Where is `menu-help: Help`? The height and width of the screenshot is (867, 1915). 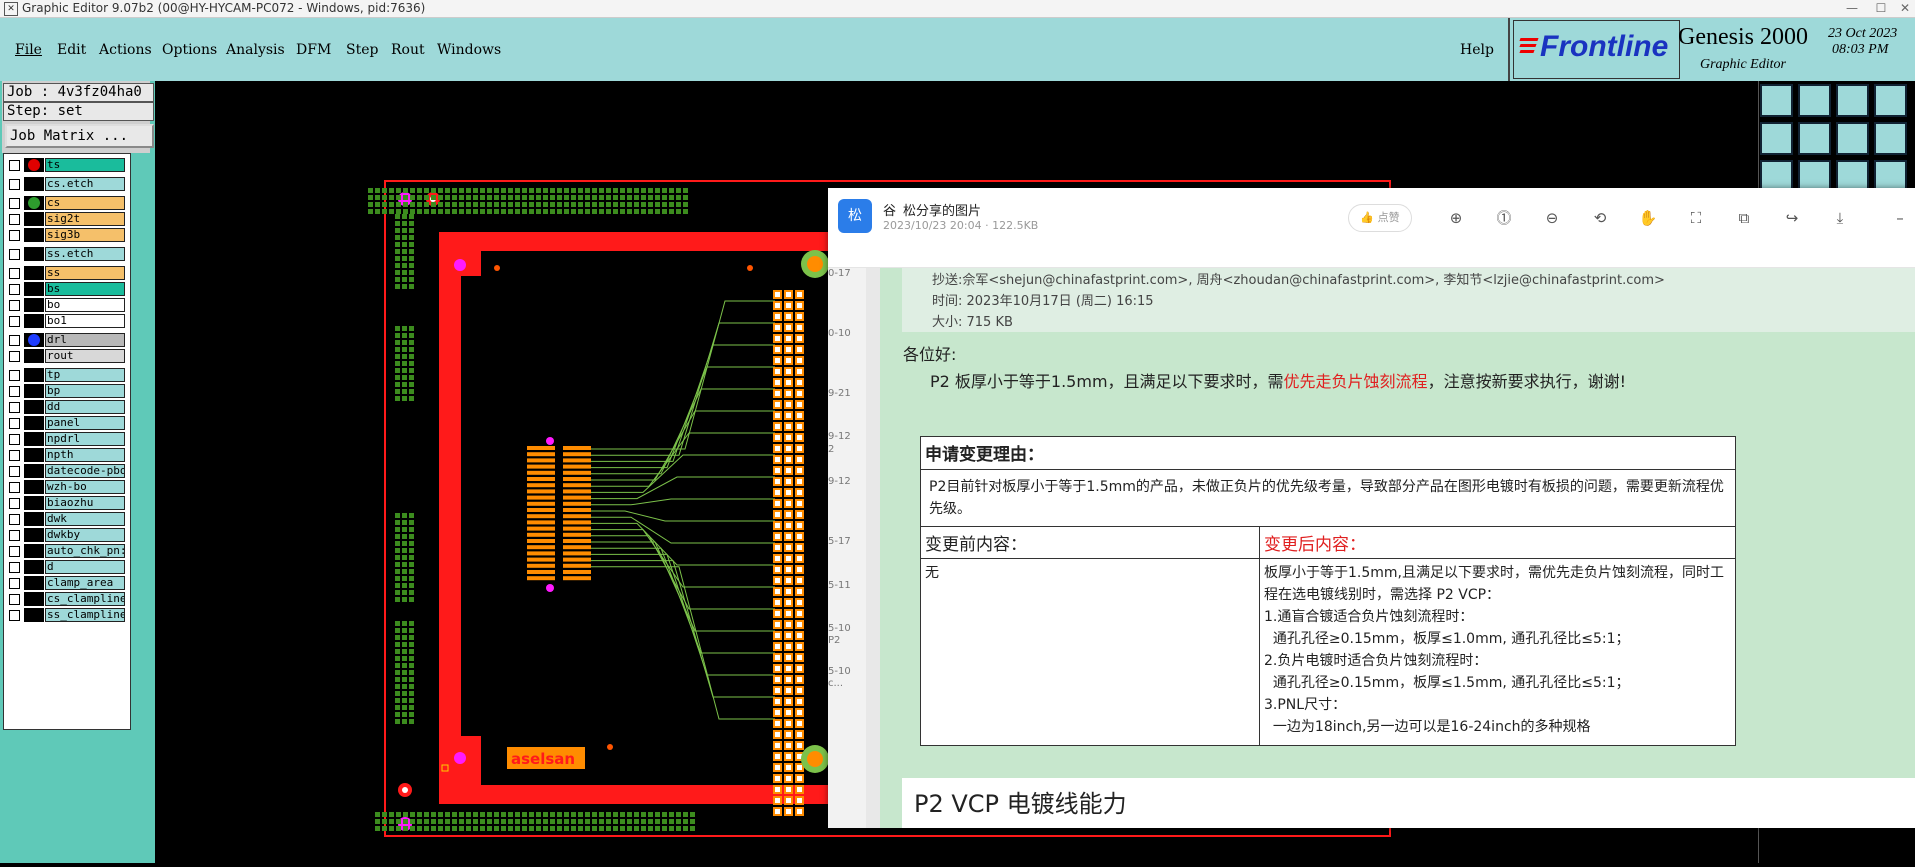
menu-help: Help is located at coordinates (1477, 50).